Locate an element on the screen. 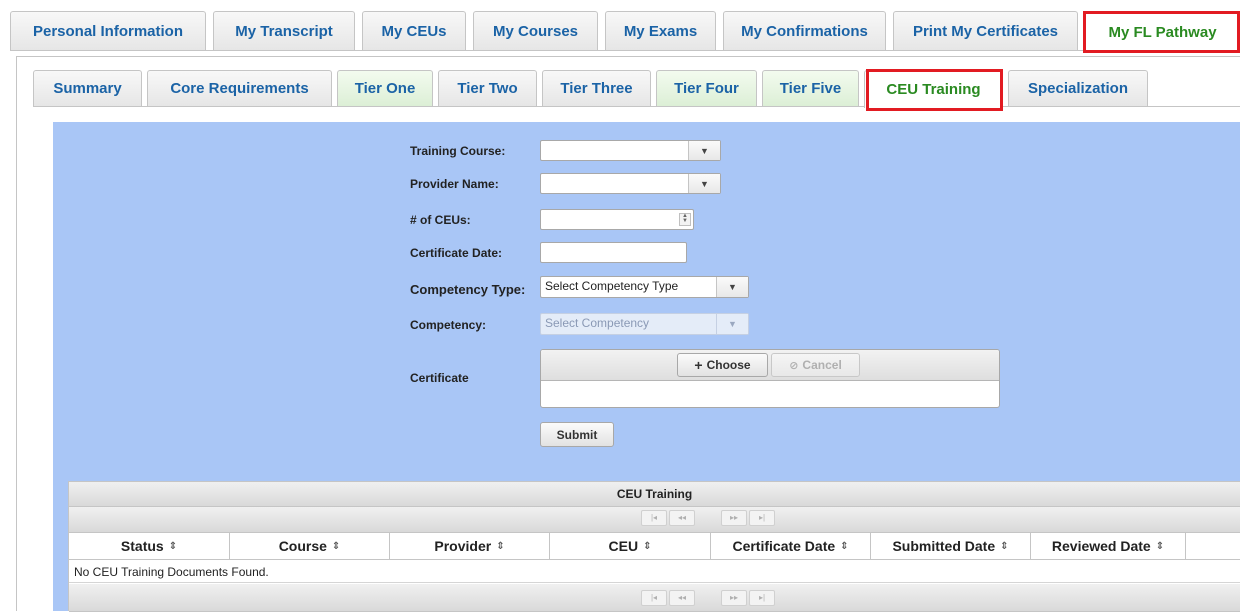 Image resolution: width=1240 pixels, height=612 pixels. tab-my-exams: My Exams is located at coordinates (660, 30).